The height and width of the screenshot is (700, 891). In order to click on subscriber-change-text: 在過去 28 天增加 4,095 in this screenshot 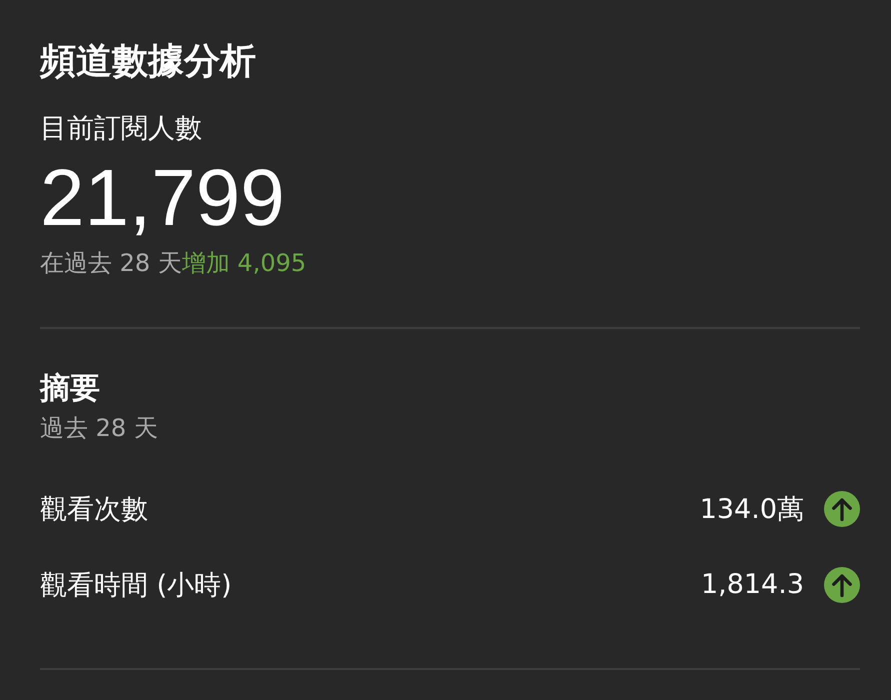, I will do `click(174, 263)`.